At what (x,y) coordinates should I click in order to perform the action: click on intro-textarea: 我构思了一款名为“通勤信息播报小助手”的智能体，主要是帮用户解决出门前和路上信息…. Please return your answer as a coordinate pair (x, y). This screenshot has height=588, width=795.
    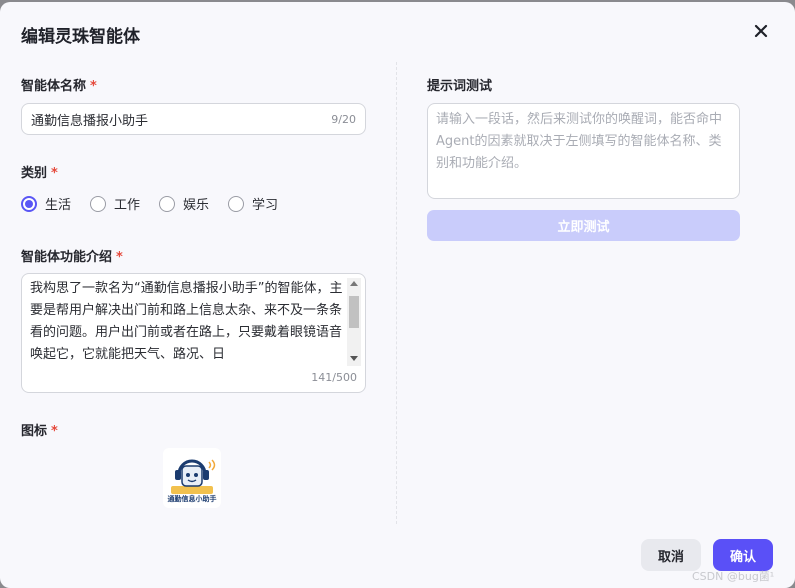
    Looking at the image, I should click on (193, 333).